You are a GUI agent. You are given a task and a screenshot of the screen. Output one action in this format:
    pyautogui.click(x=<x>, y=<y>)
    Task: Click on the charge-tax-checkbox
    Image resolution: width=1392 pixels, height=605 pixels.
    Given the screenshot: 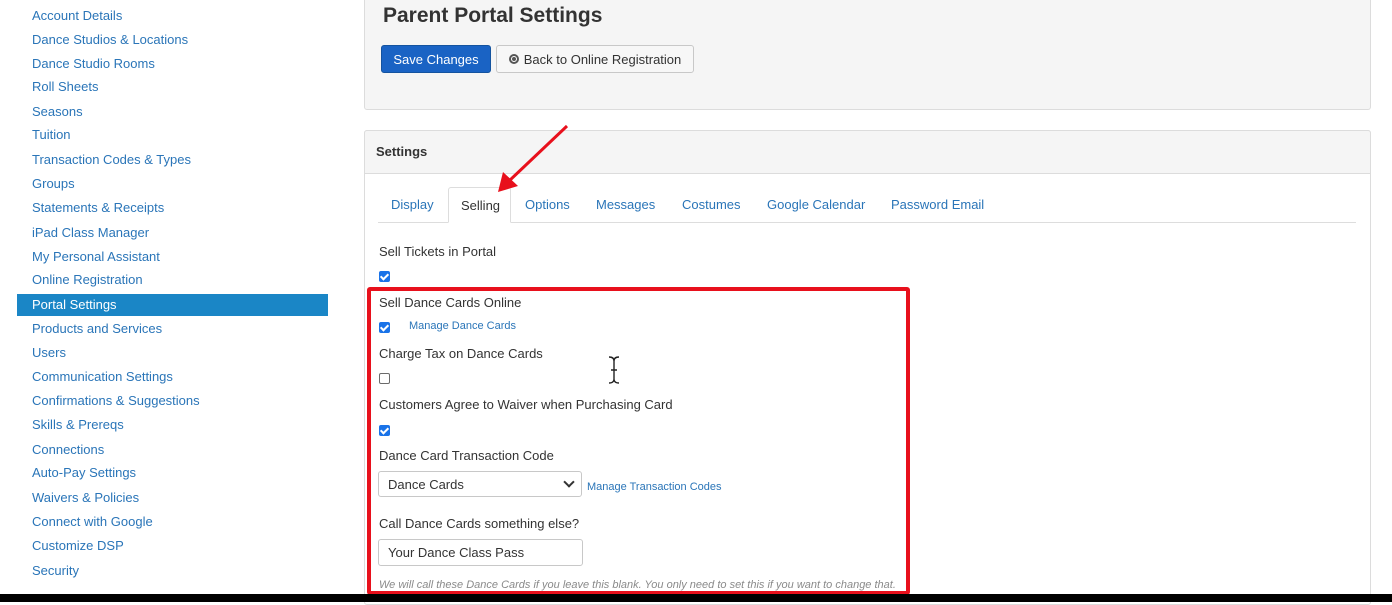 What is the action you would take?
    pyautogui.click(x=384, y=378)
    